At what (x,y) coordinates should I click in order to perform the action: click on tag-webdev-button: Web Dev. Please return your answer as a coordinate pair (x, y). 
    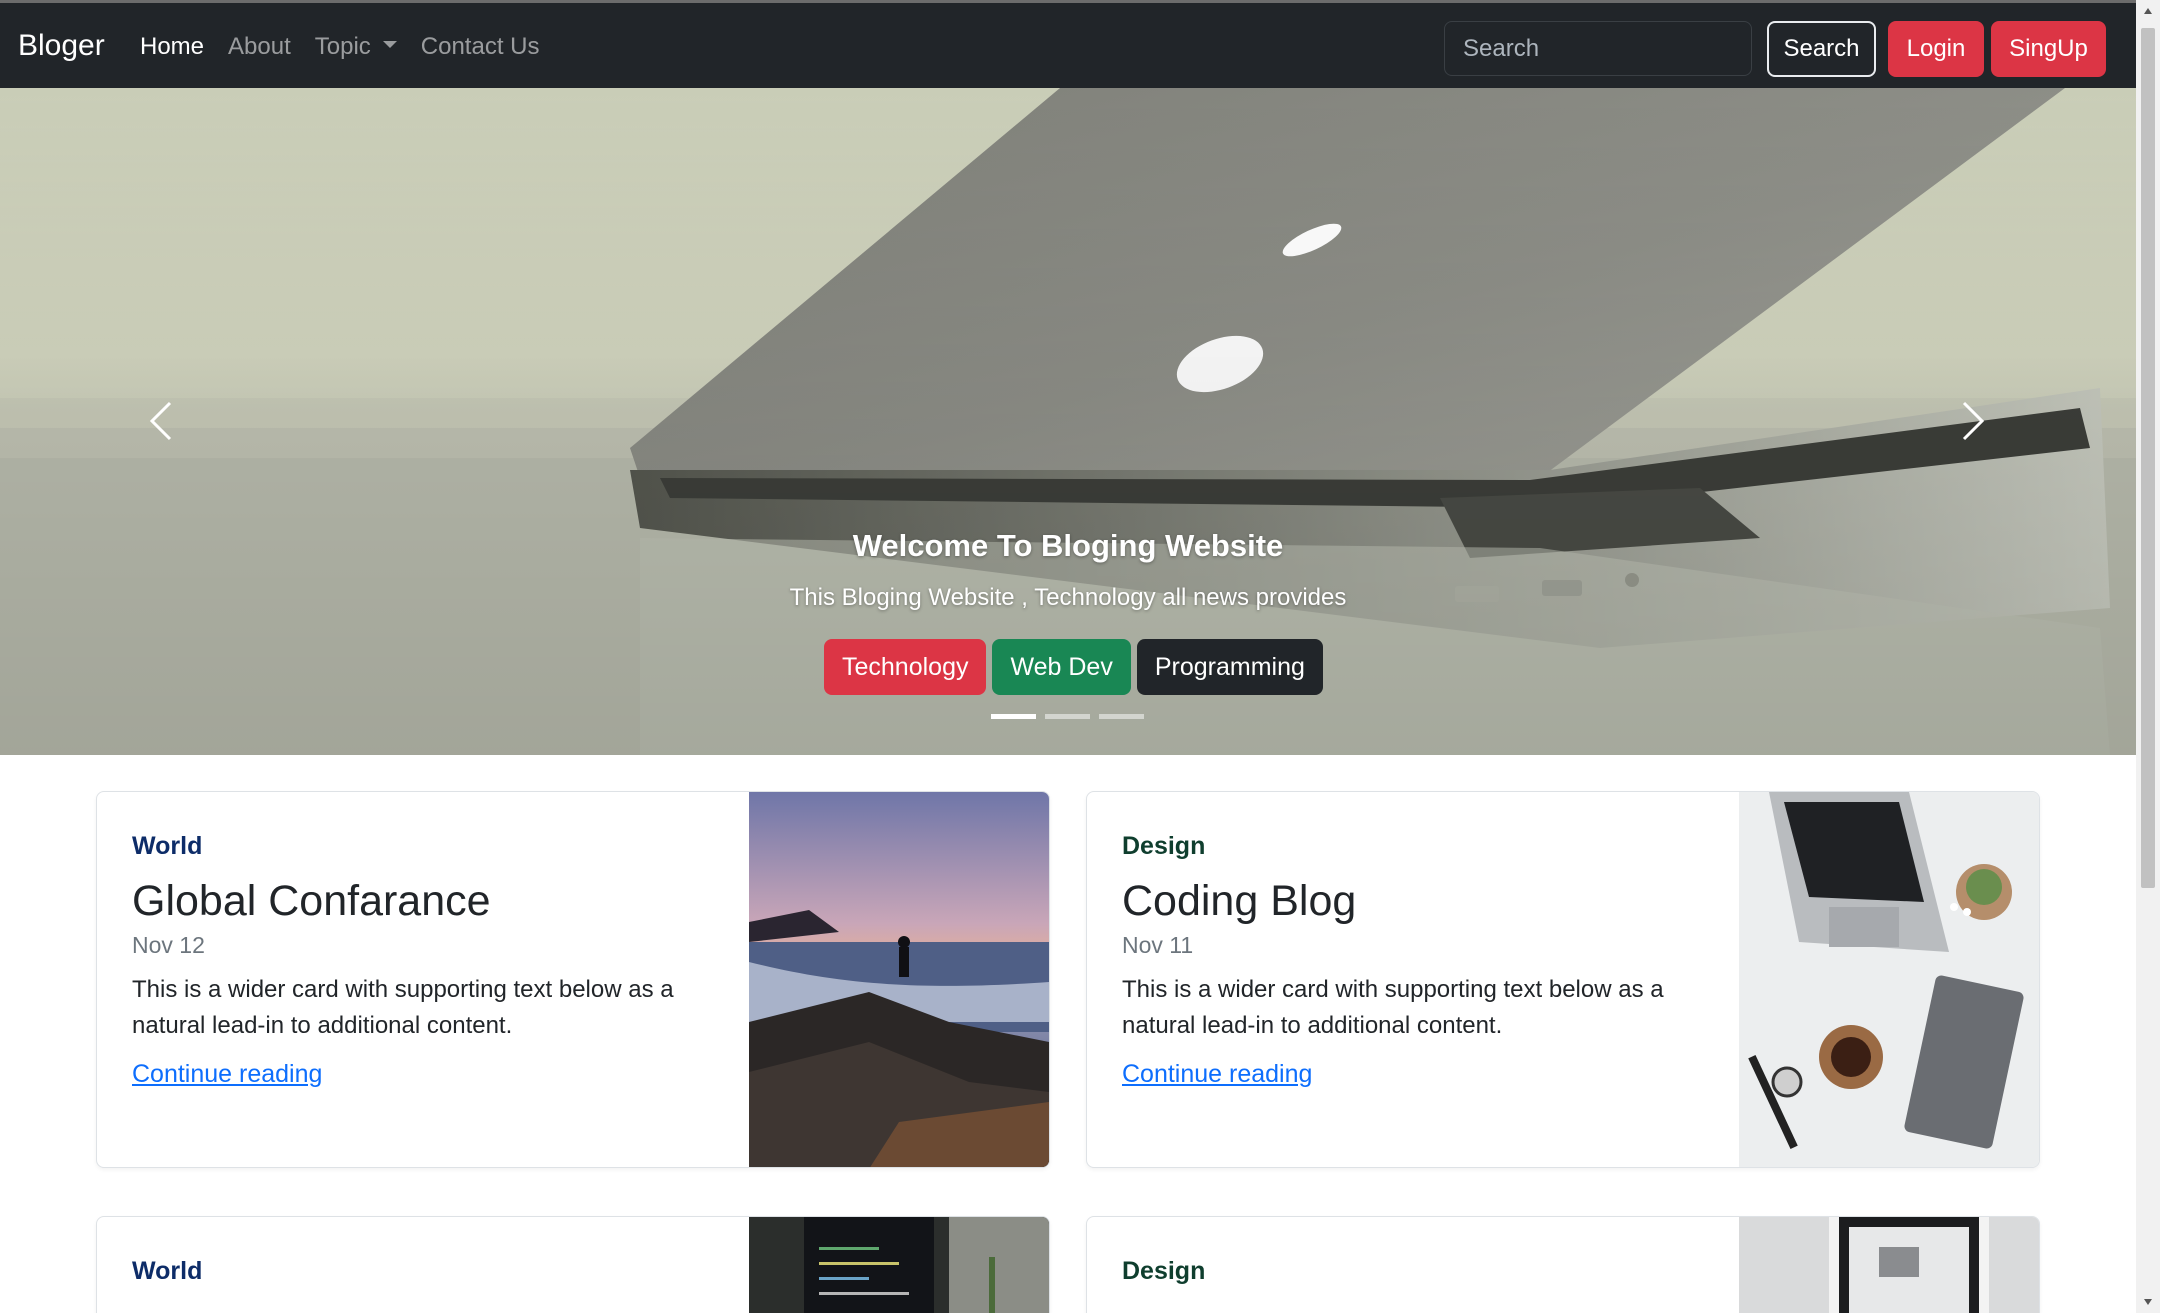
    Looking at the image, I should click on (1061, 667).